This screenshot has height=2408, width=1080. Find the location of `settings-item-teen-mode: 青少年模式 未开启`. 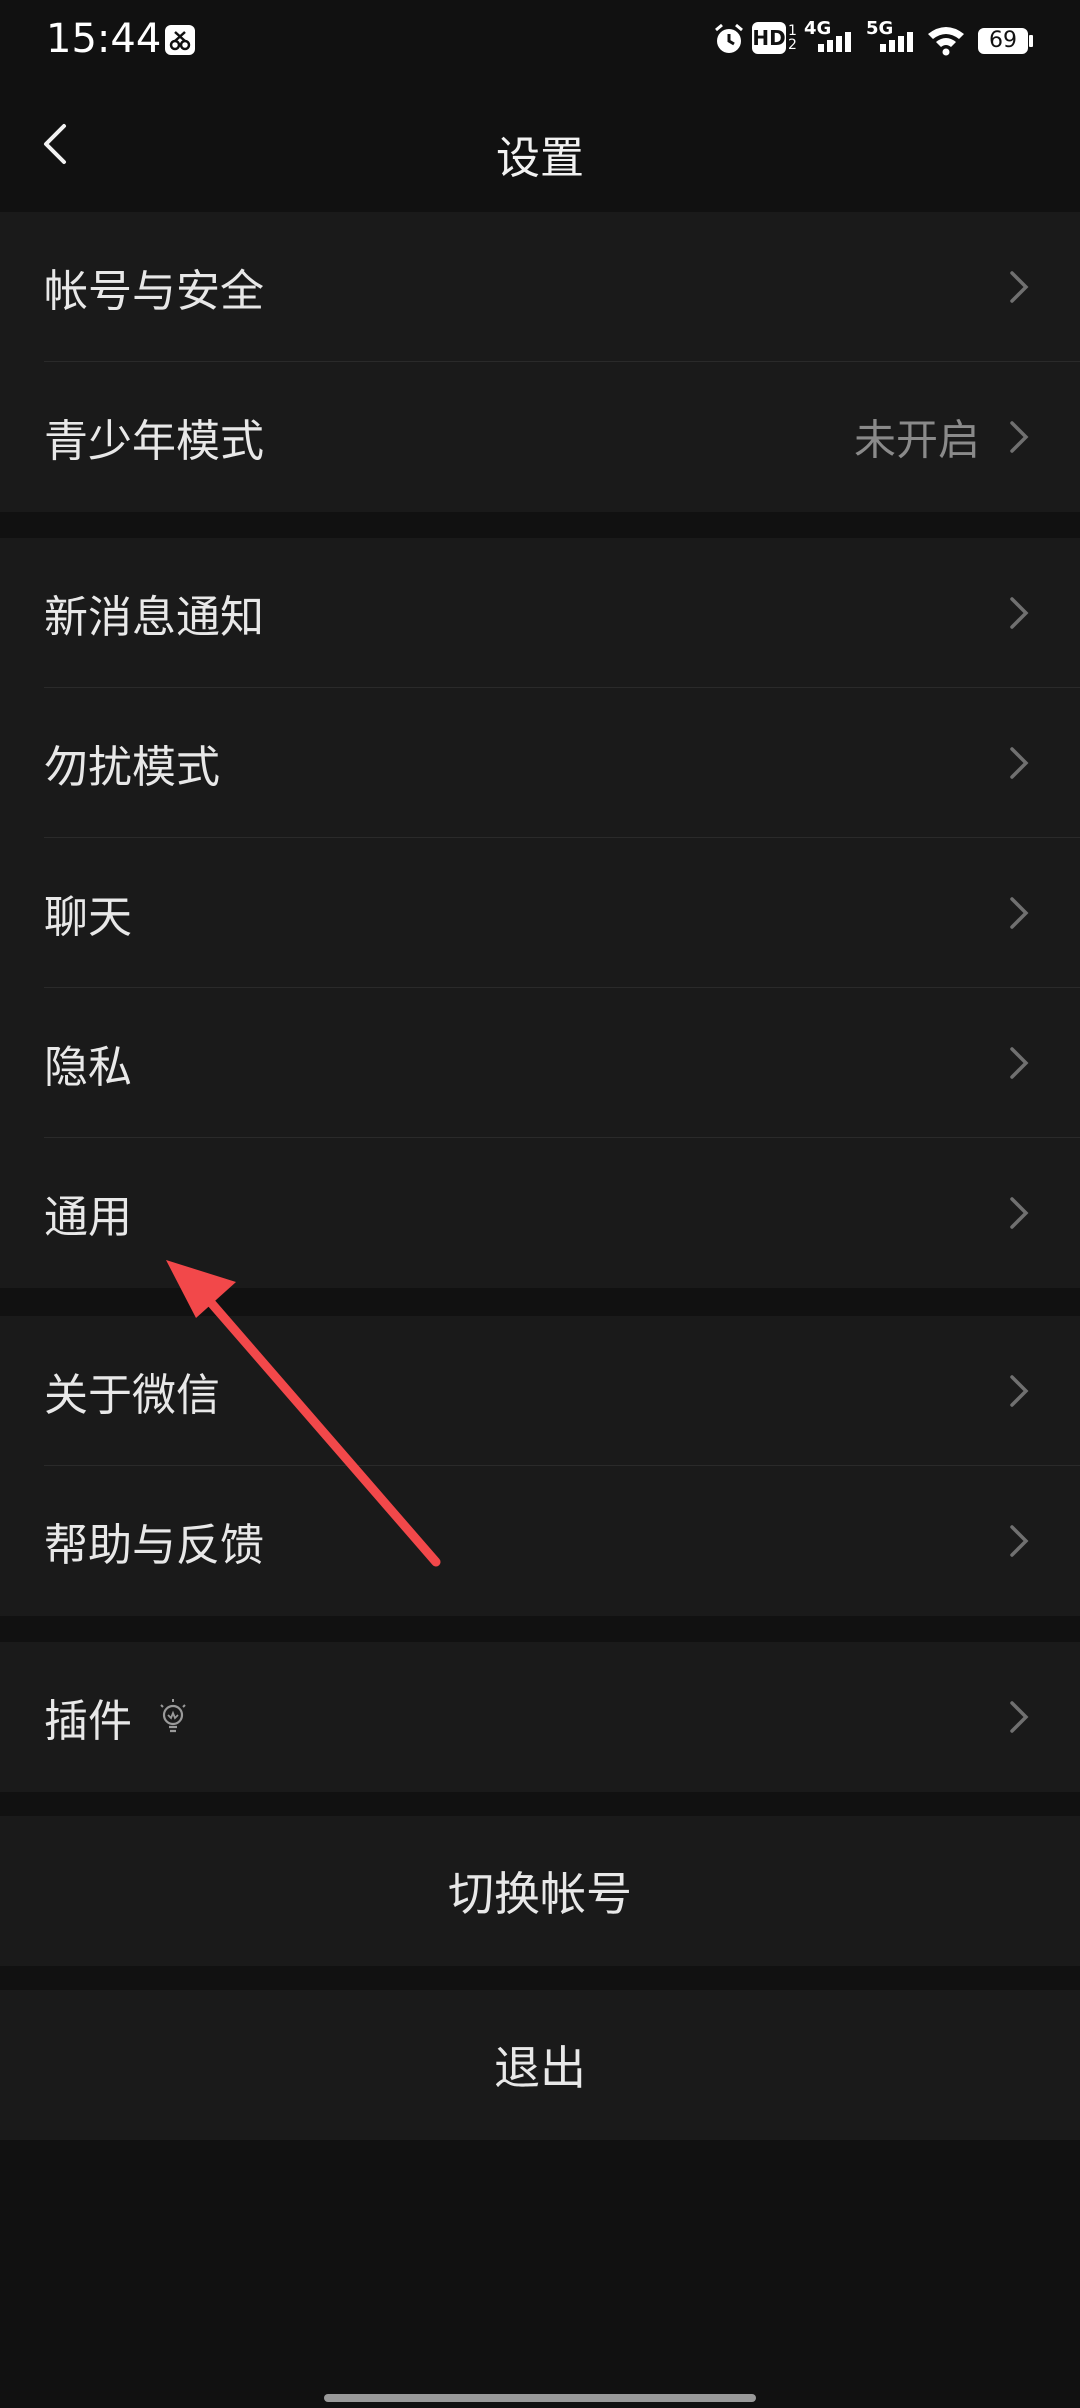

settings-item-teen-mode: 青少年模式 未开启 is located at coordinates (540, 437).